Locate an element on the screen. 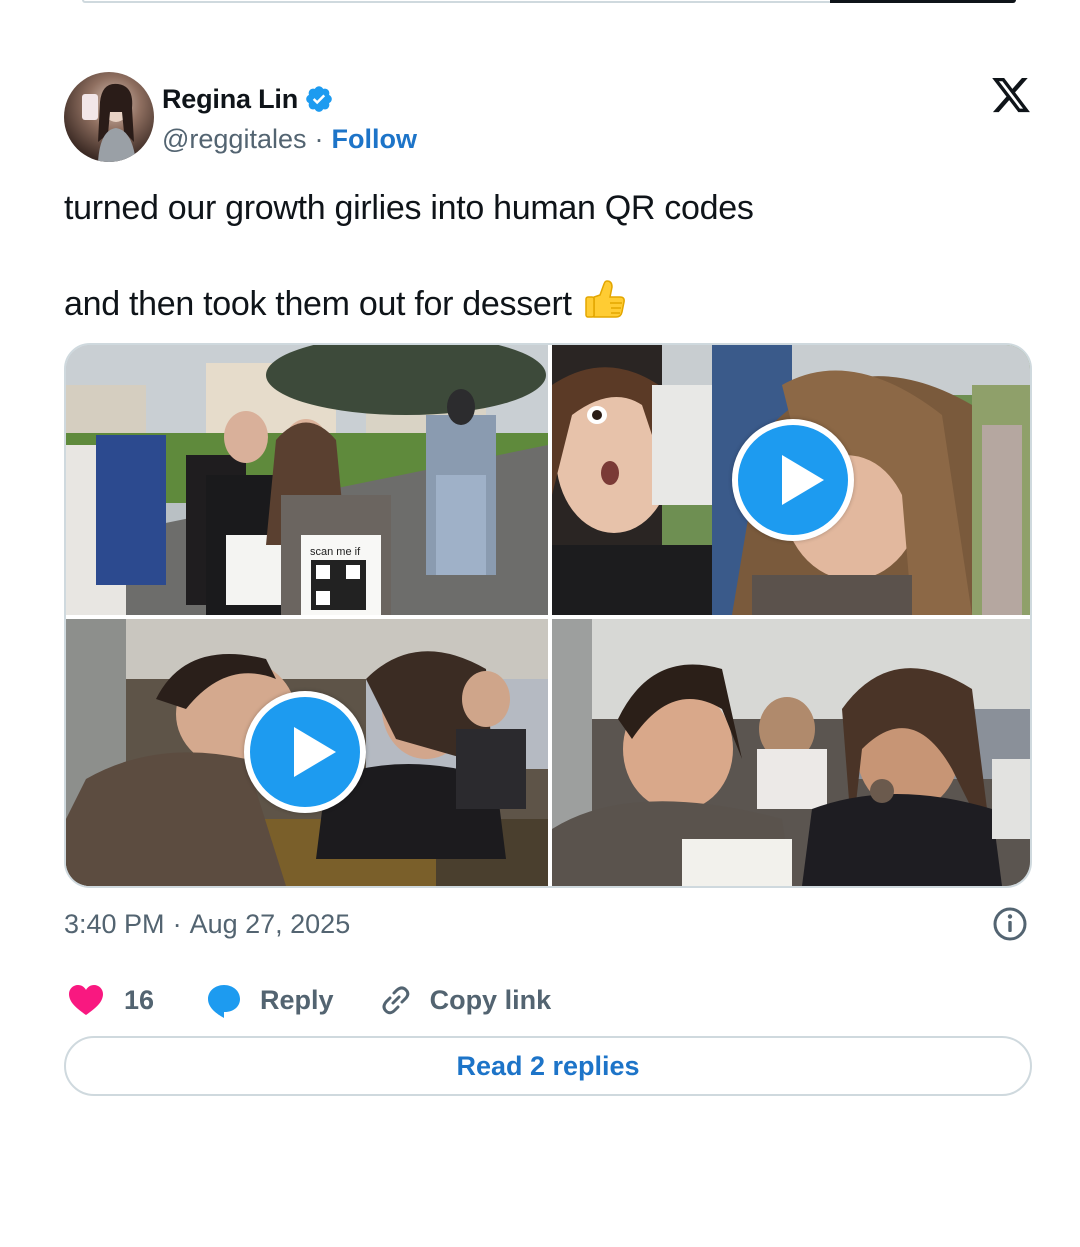  media-photo-1: scan me if is located at coordinates (307, 480).